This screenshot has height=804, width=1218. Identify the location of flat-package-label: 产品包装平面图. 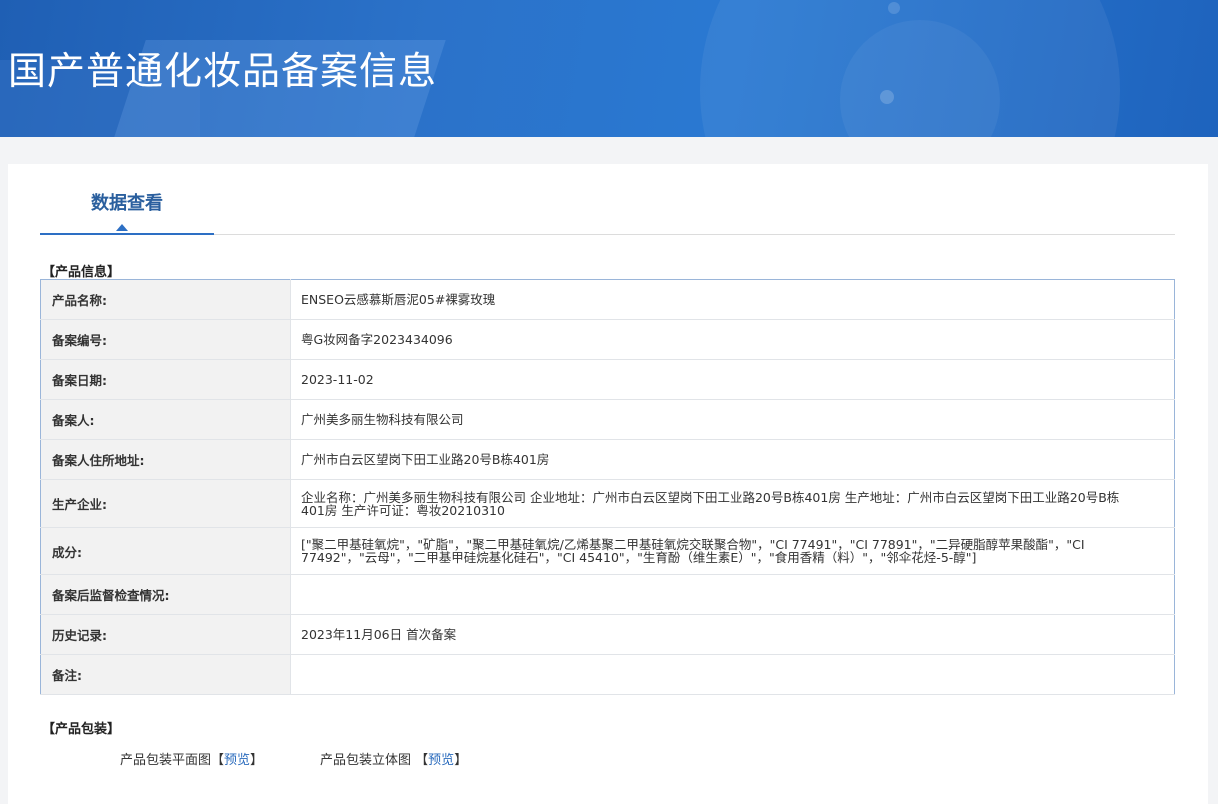
(166, 760).